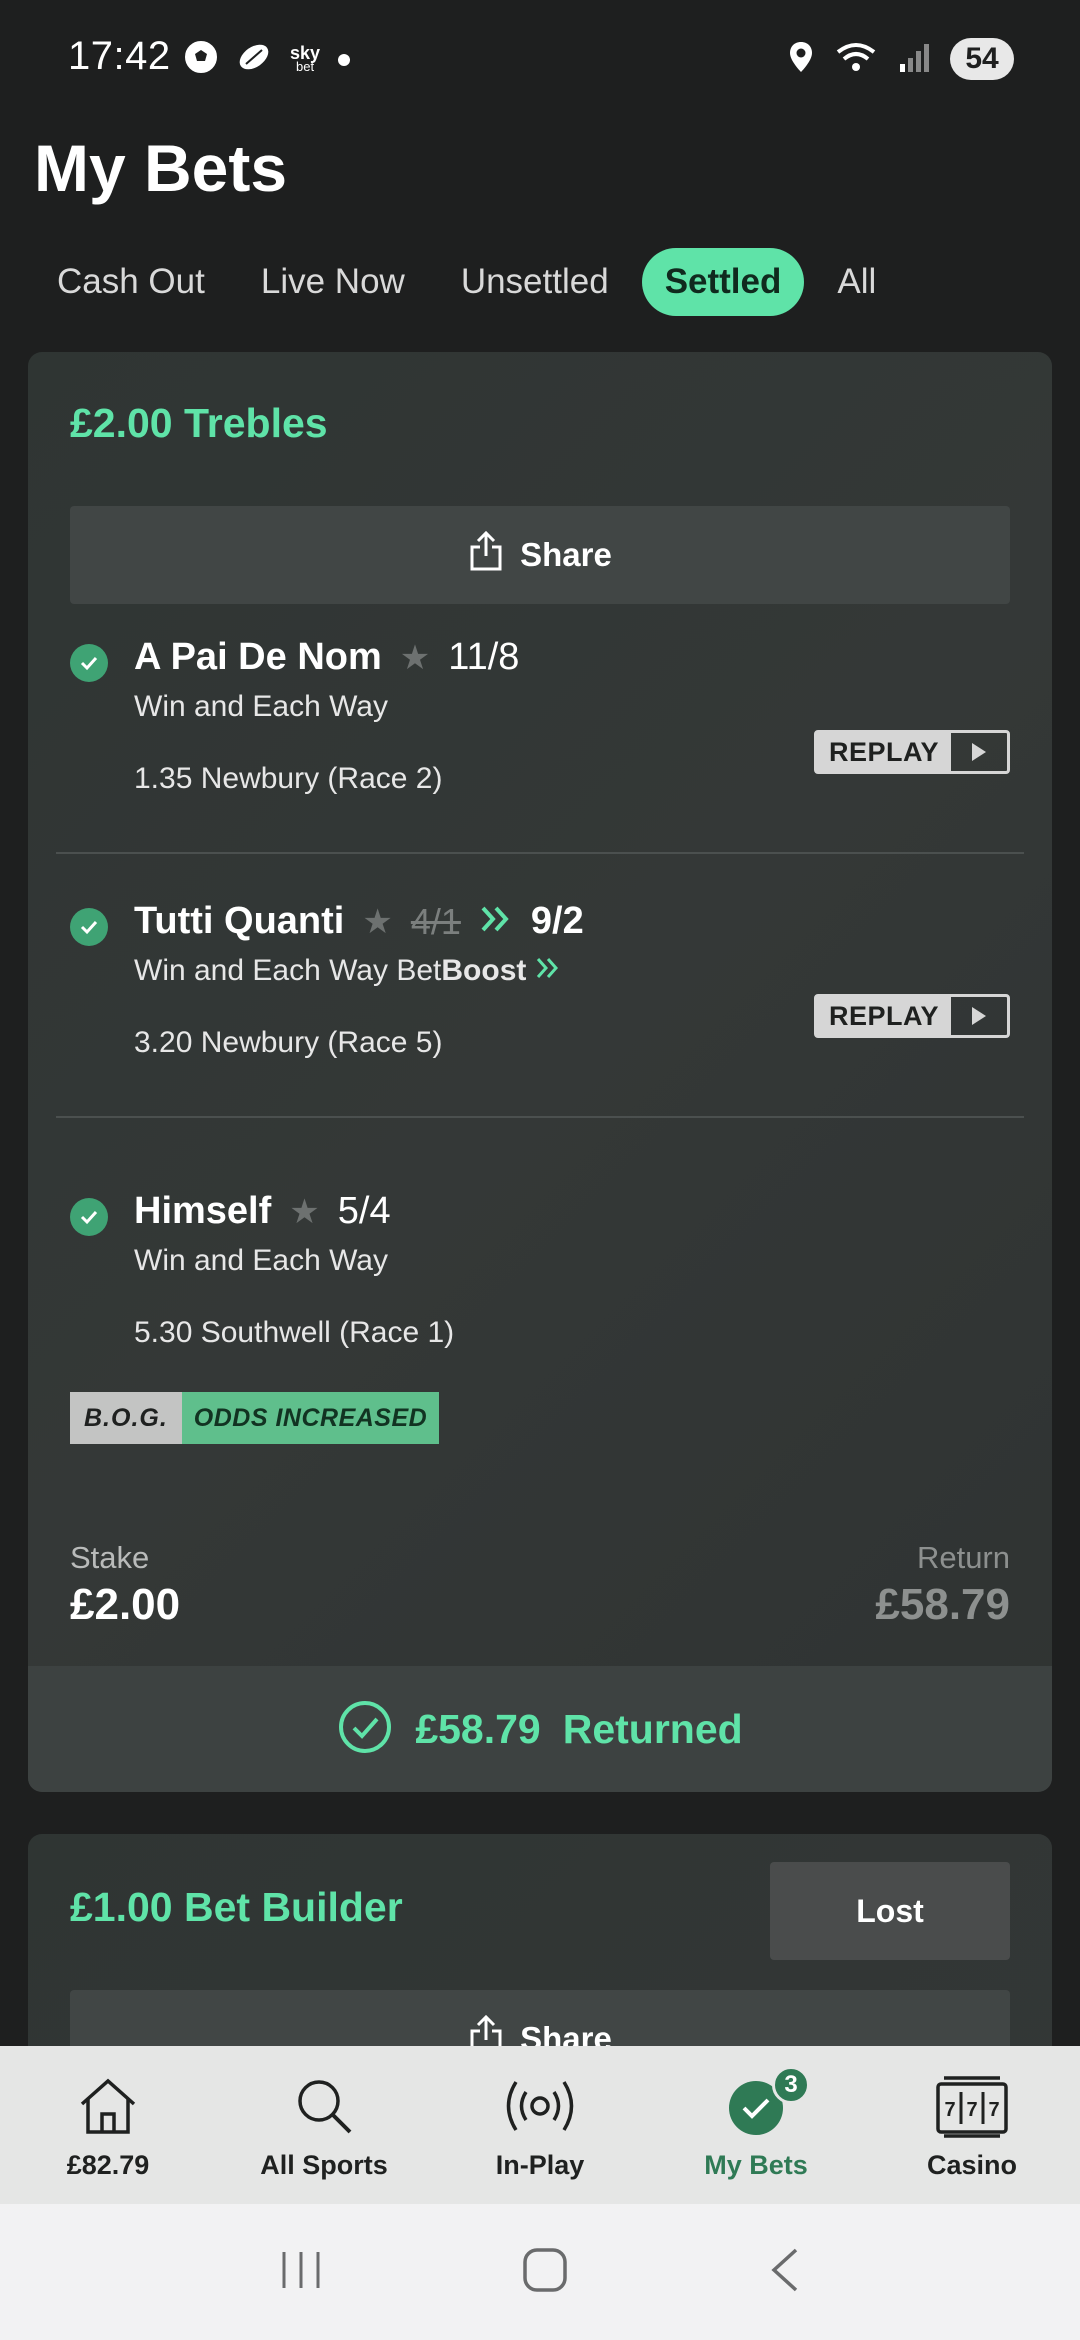 This screenshot has width=1080, height=2340. What do you see at coordinates (791, 2085) in the screenshot?
I see `bets-count-badge: 3` at bounding box center [791, 2085].